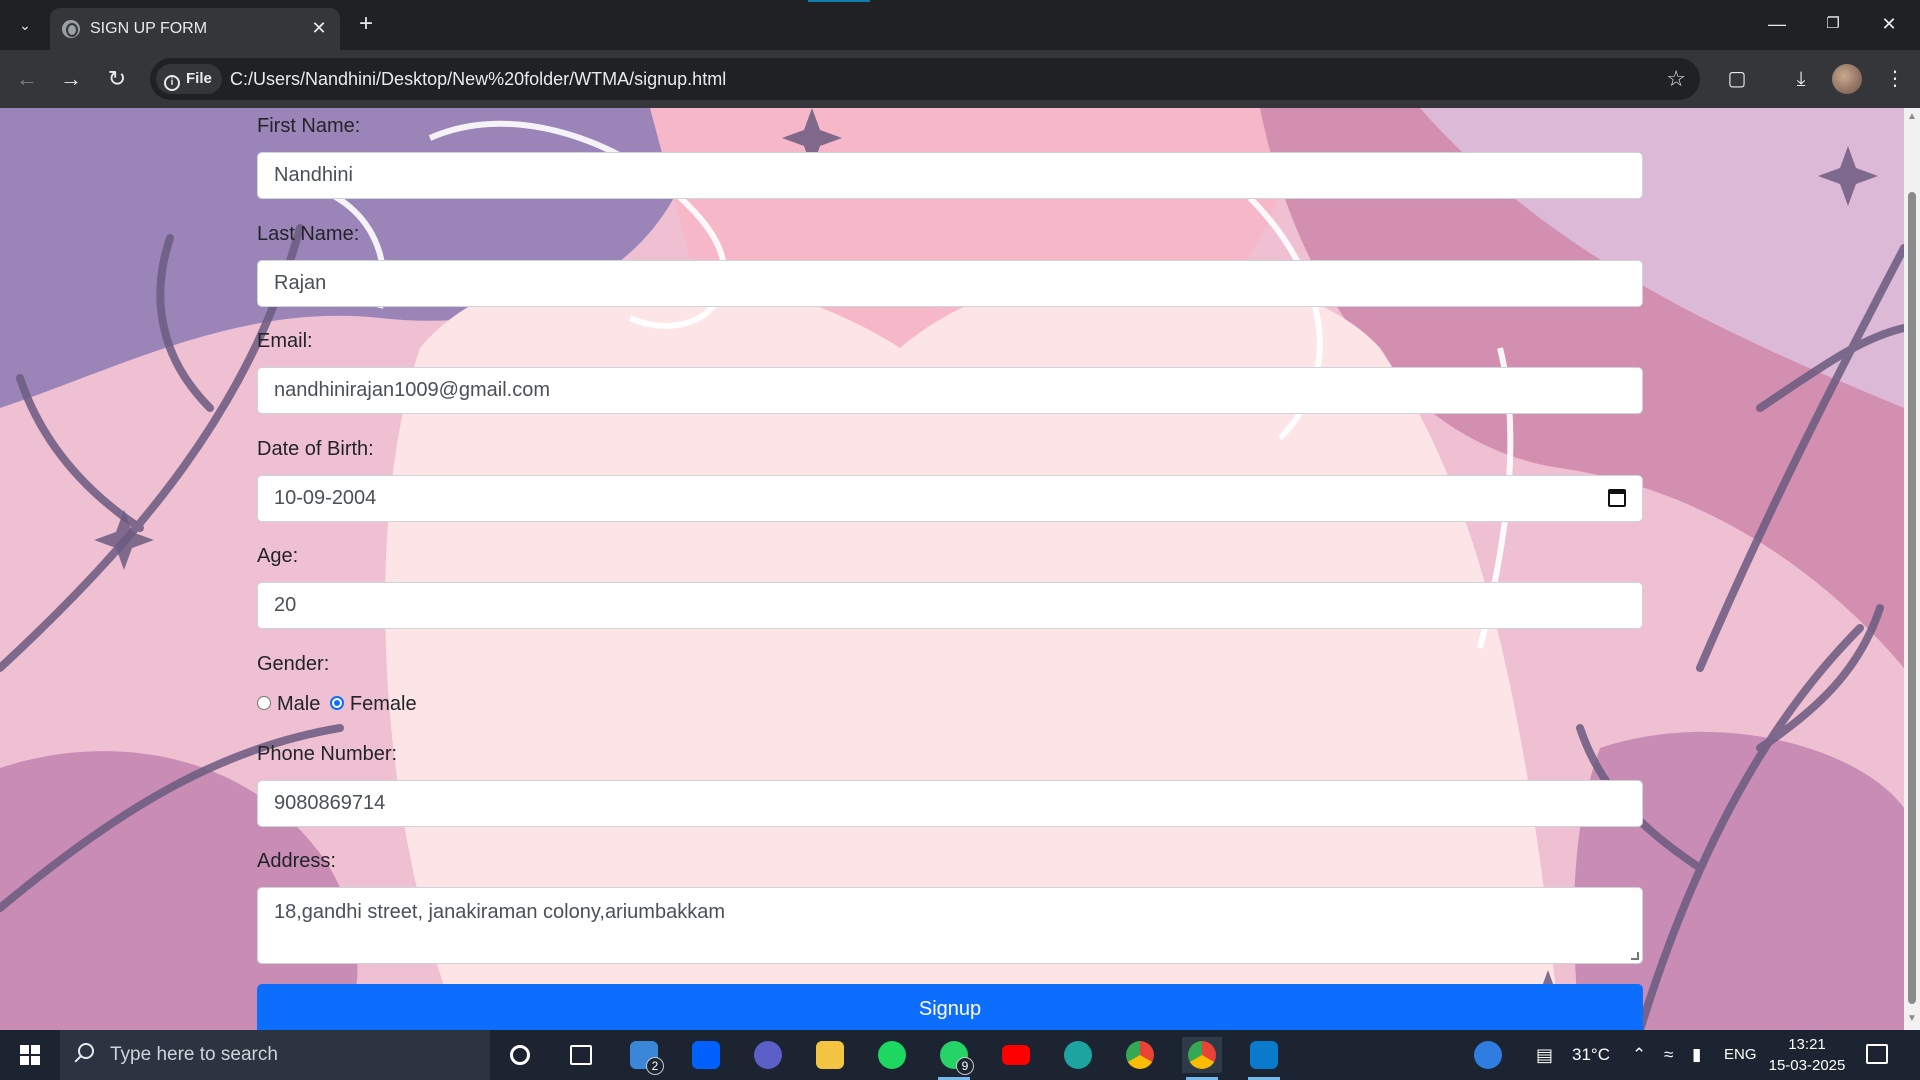 This screenshot has width=1920, height=1080. What do you see at coordinates (309, 126) in the screenshot?
I see `first-name-label: First Name:` at bounding box center [309, 126].